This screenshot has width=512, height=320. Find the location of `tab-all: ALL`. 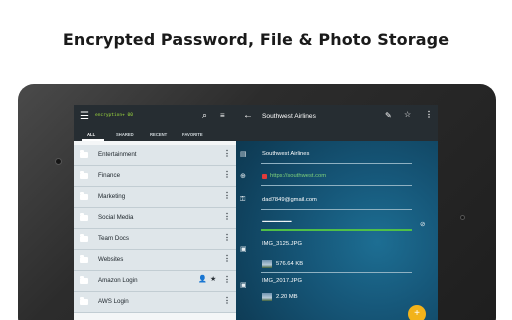

tab-all: ALL is located at coordinates (91, 134).